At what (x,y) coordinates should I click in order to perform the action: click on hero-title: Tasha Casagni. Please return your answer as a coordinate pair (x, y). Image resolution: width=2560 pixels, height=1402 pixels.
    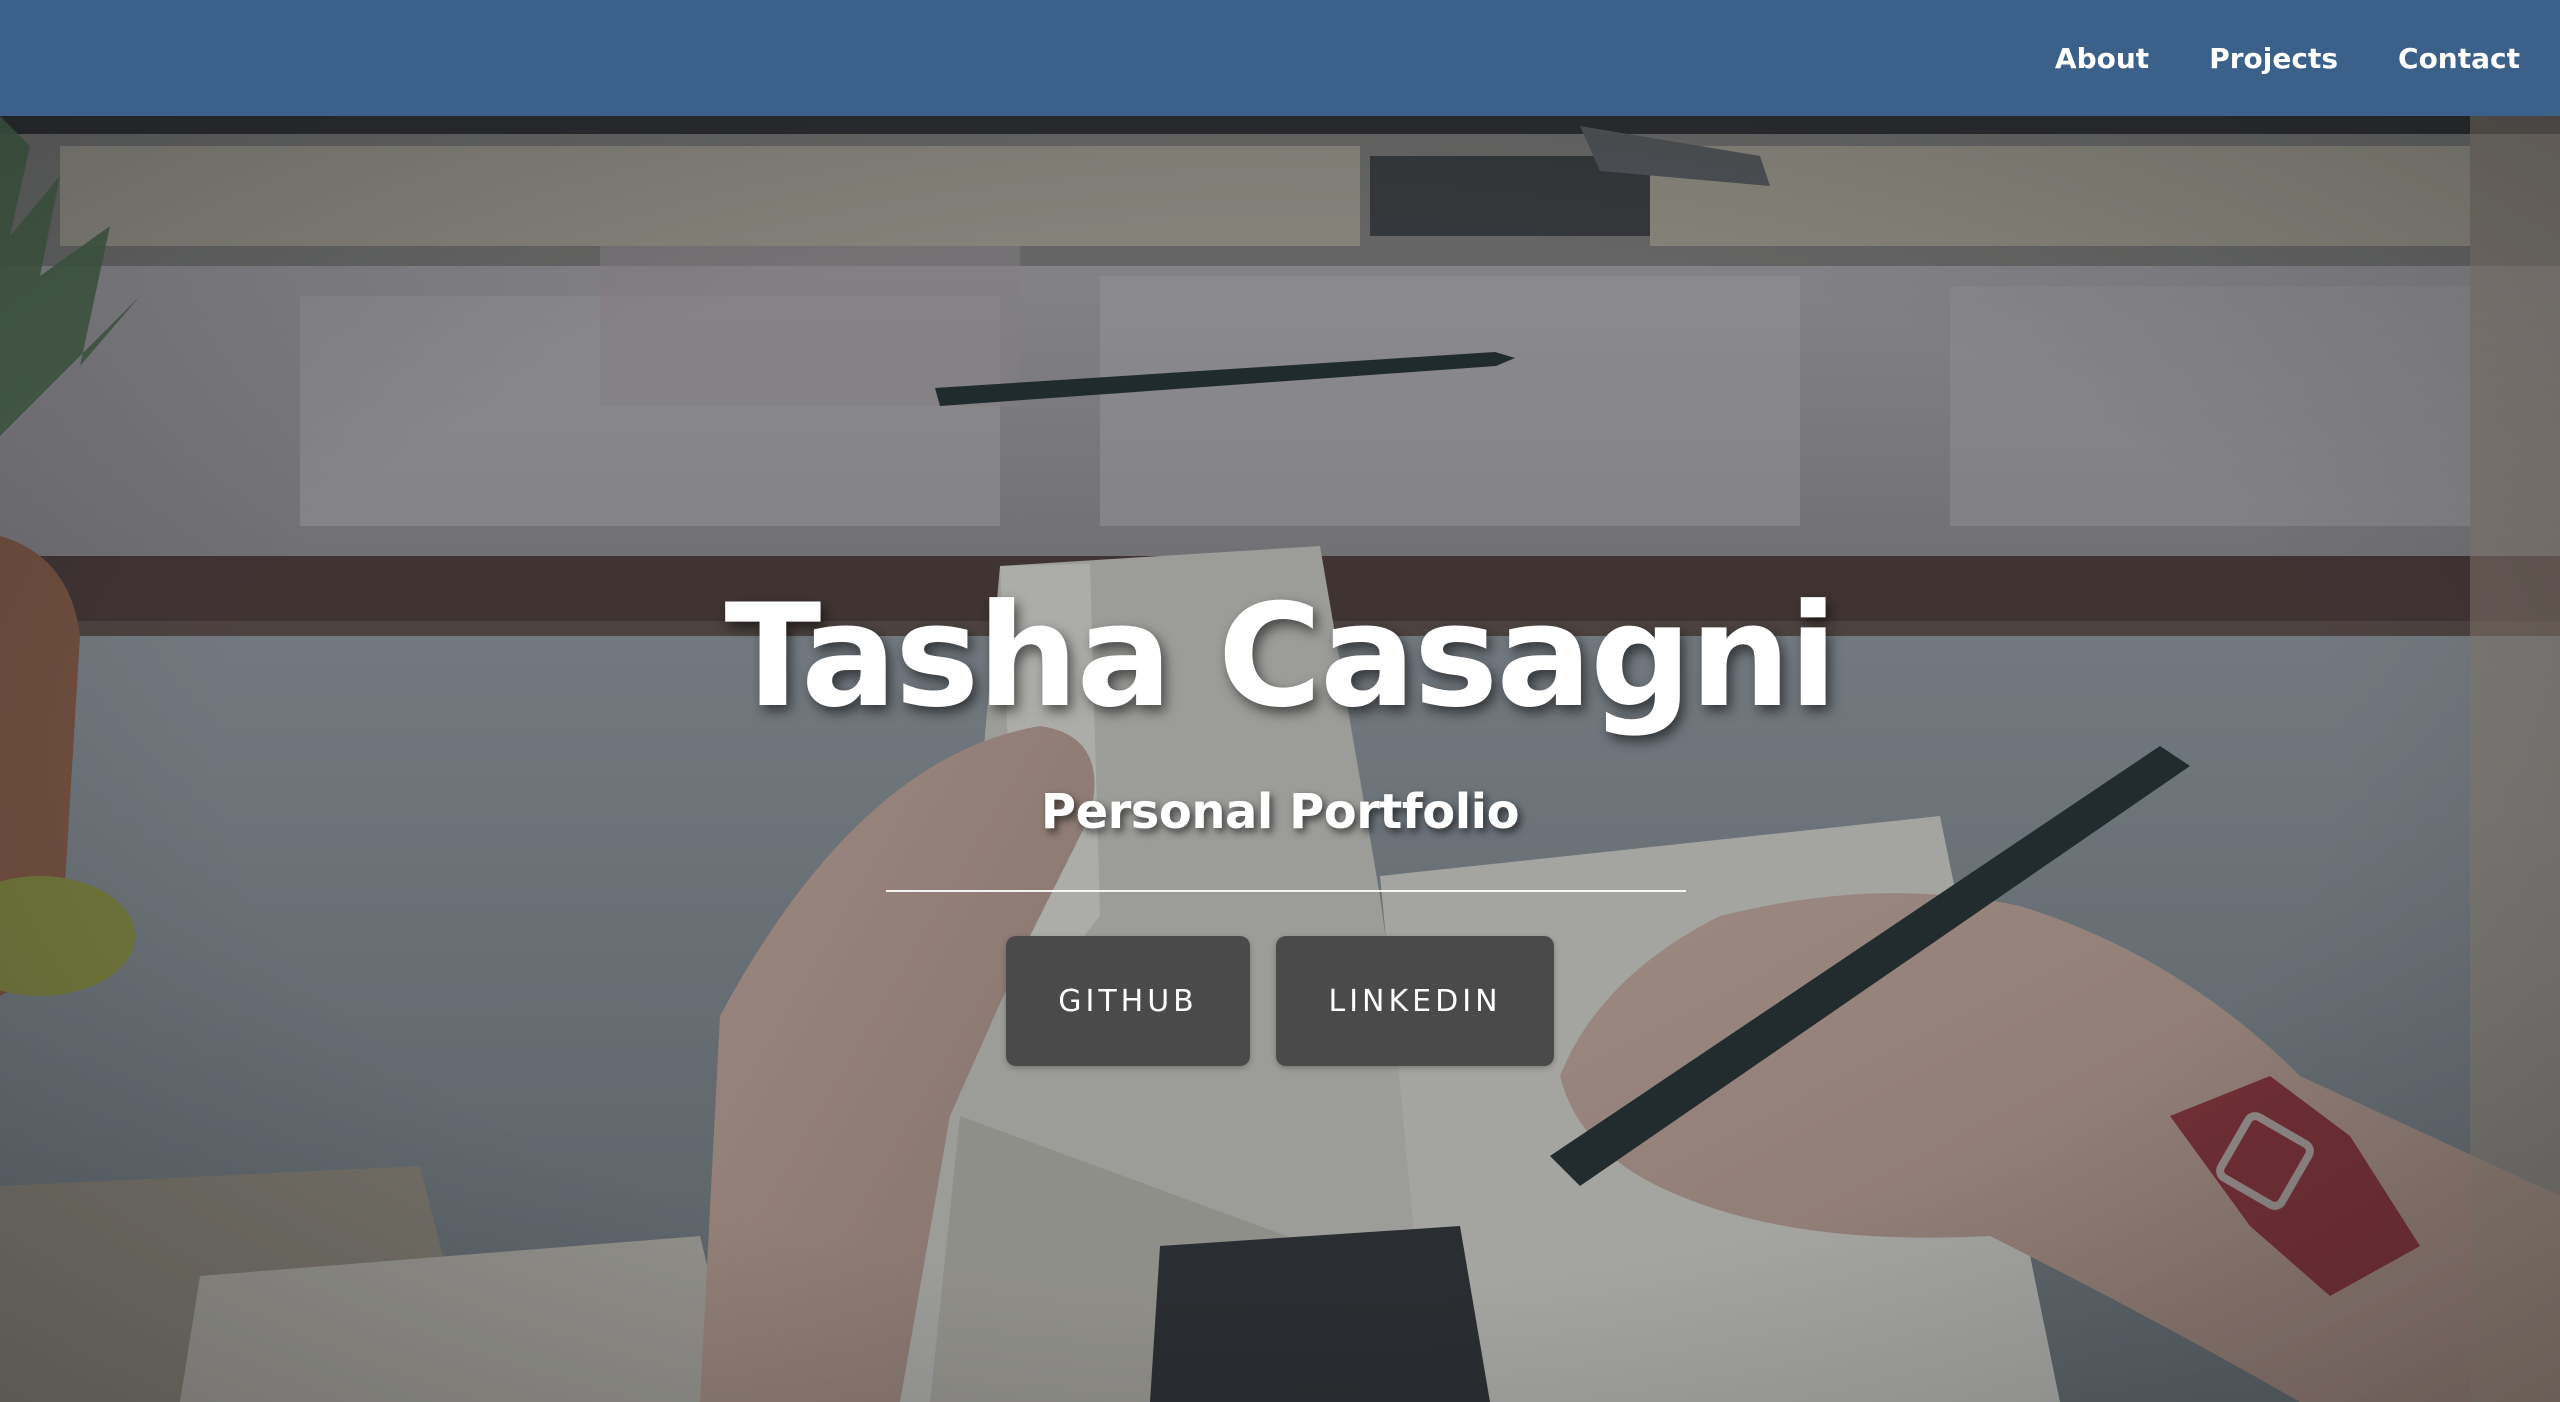
    Looking at the image, I should click on (1280, 656).